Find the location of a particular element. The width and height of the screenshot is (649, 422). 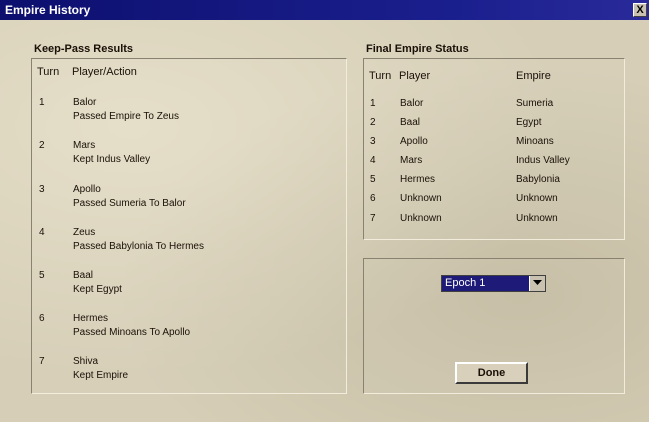

final-empire: Indus Valley is located at coordinates (543, 160).